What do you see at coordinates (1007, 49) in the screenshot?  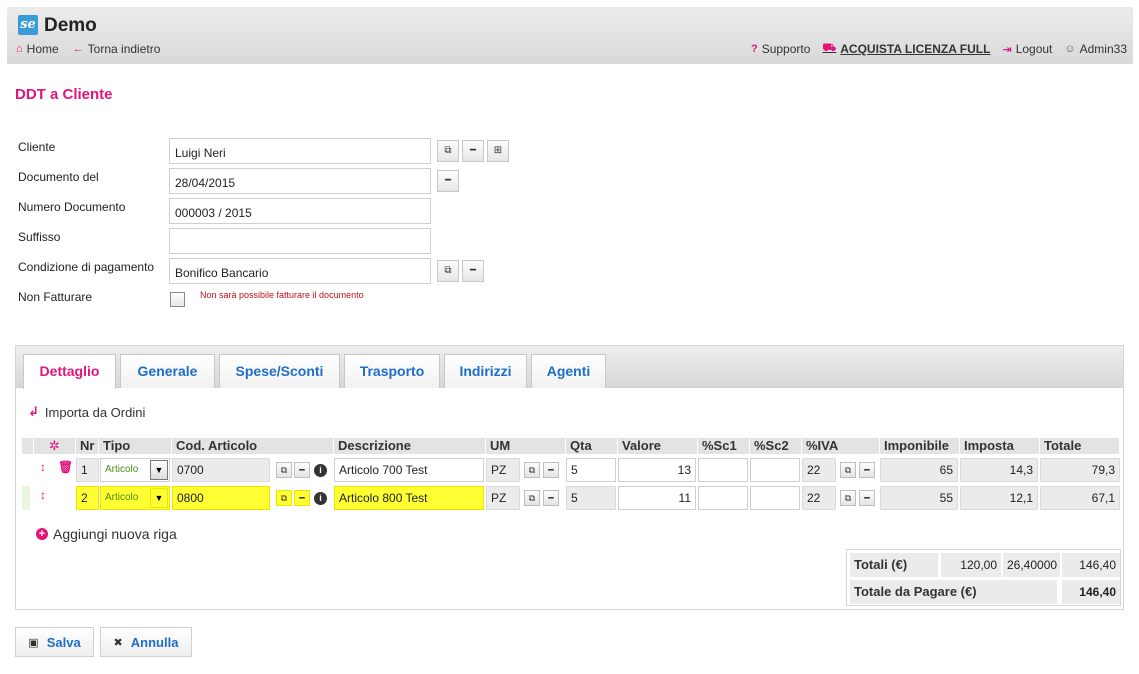 I see `logout-icon: ⇥` at bounding box center [1007, 49].